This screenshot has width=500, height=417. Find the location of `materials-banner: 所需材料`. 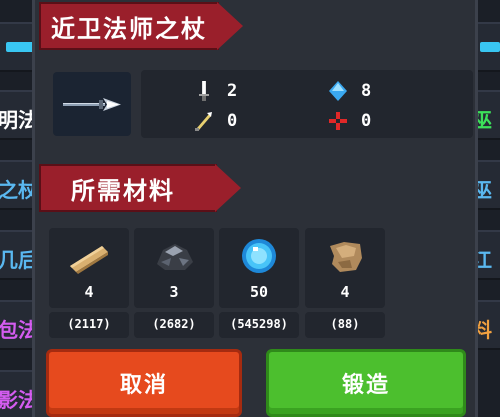

materials-banner: 所需材料 is located at coordinates (140, 188).